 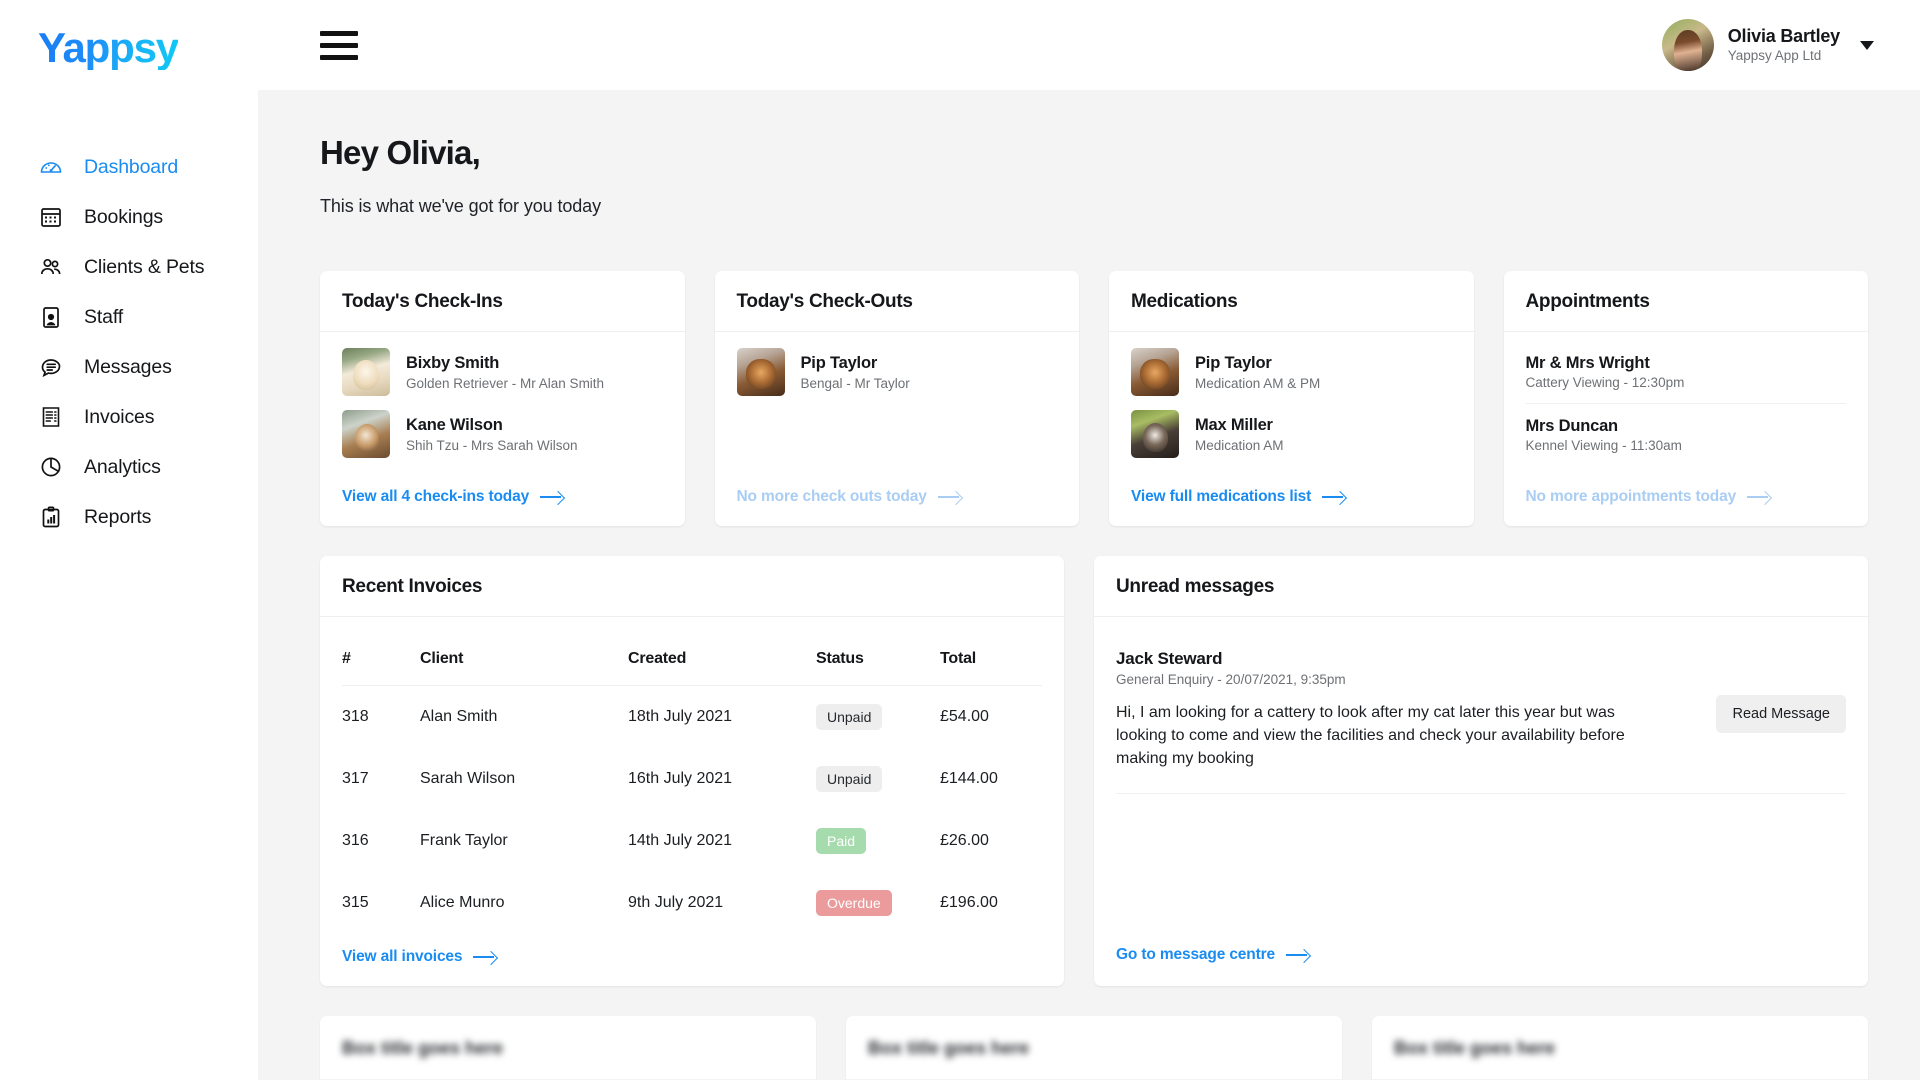 What do you see at coordinates (897, 372) in the screenshot?
I see `list-item: Pip Taylor Bengal - Mr Taylor` at bounding box center [897, 372].